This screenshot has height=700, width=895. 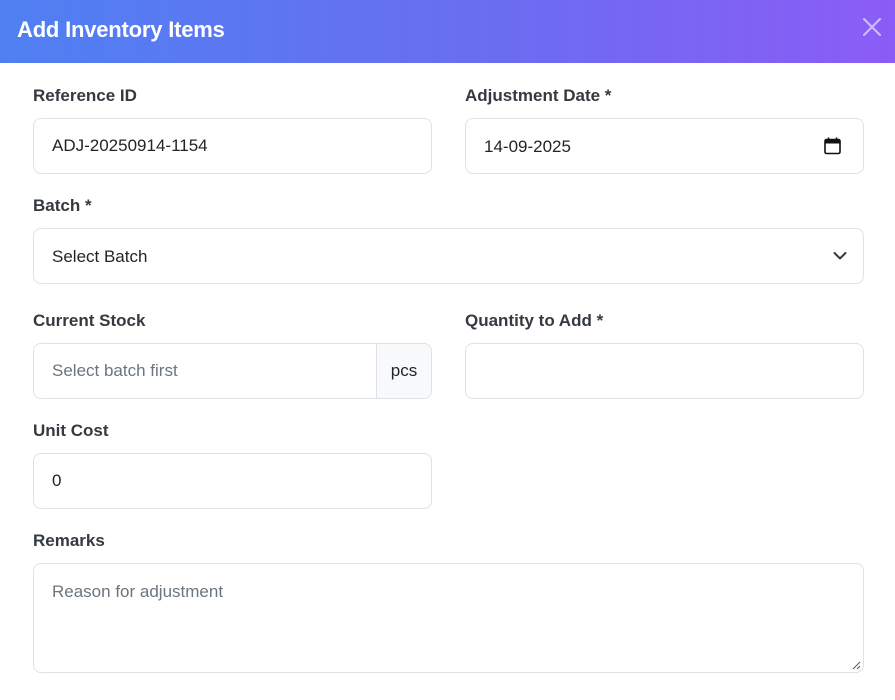 What do you see at coordinates (403, 371) in the screenshot?
I see `current-stock-unit: pcs` at bounding box center [403, 371].